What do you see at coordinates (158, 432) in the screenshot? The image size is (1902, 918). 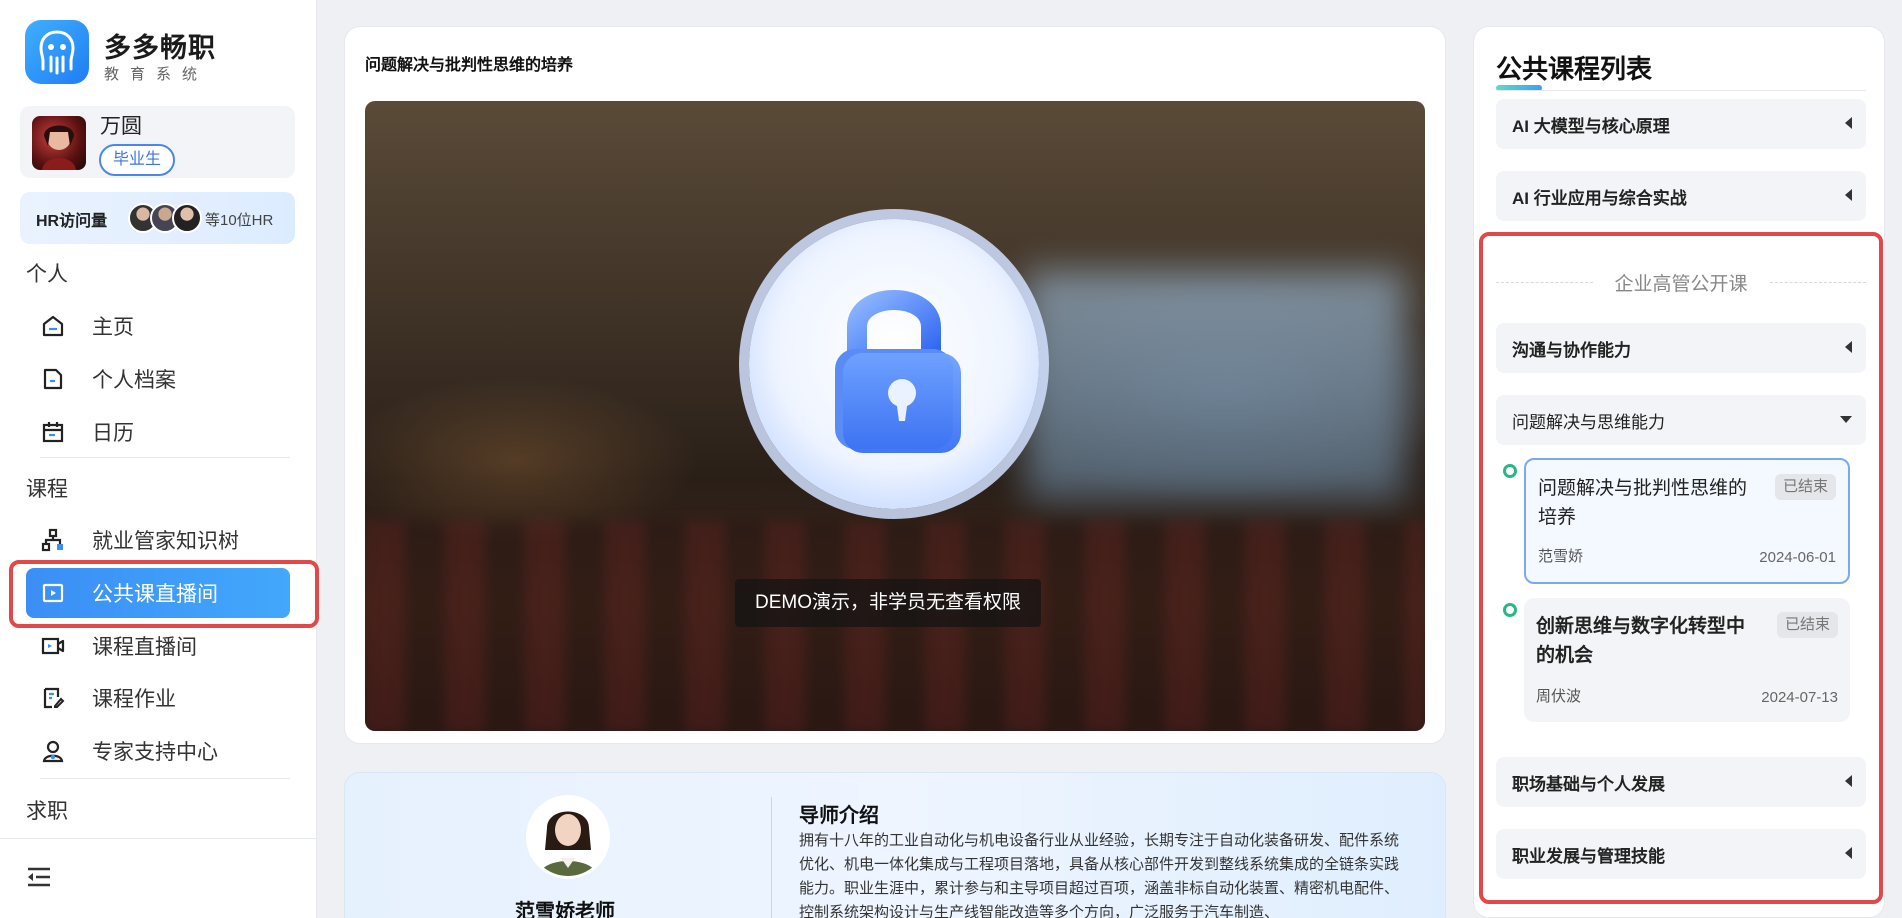 I see `nav-item-calendar: 日历` at bounding box center [158, 432].